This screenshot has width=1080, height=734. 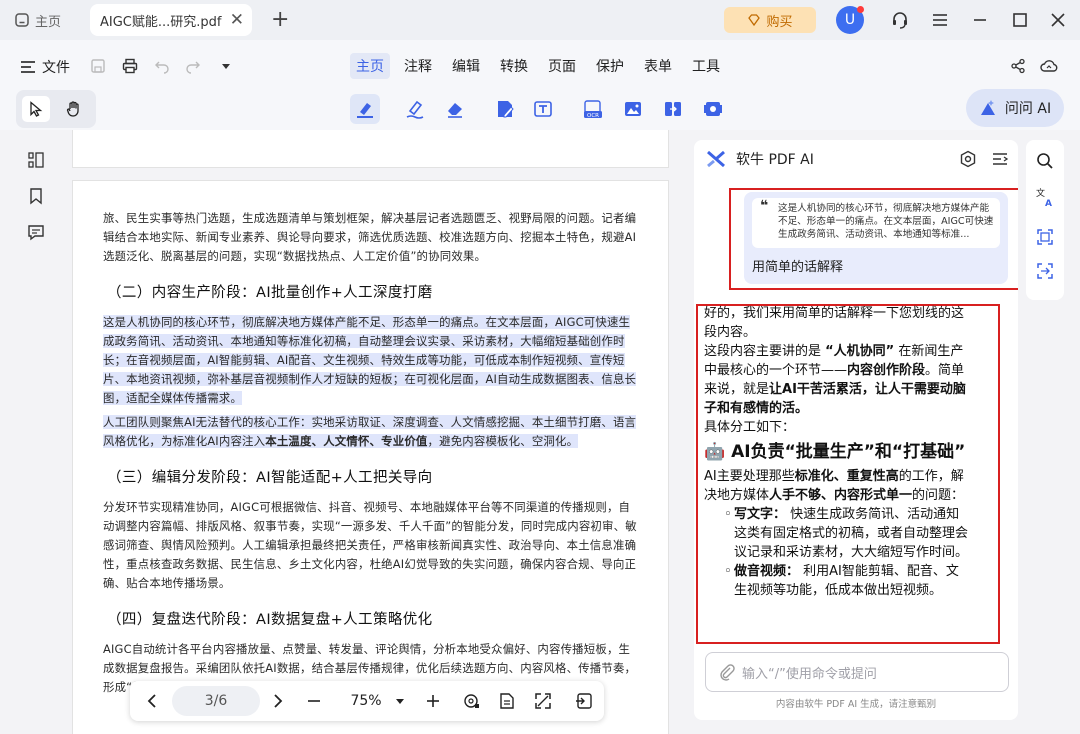 What do you see at coordinates (673, 109) in the screenshot?
I see `compare-tool-icon` at bounding box center [673, 109].